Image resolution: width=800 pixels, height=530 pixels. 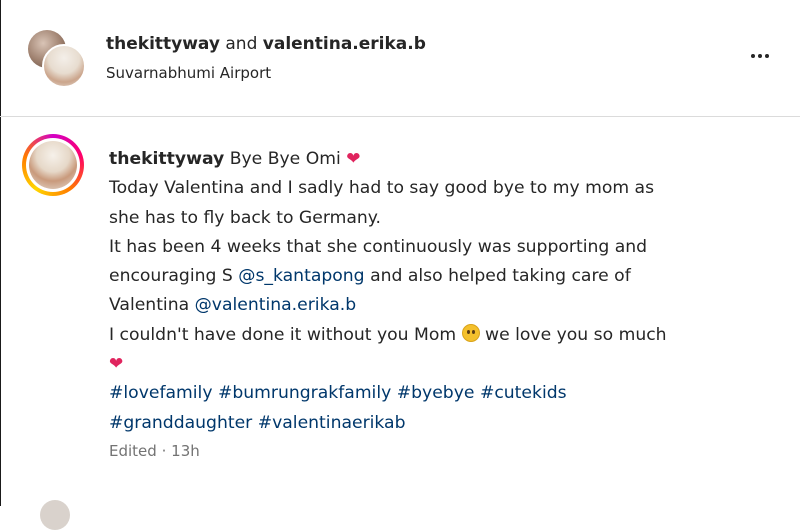 I want to click on caption-line-3: she has to fly back to Germany., so click(x=245, y=217).